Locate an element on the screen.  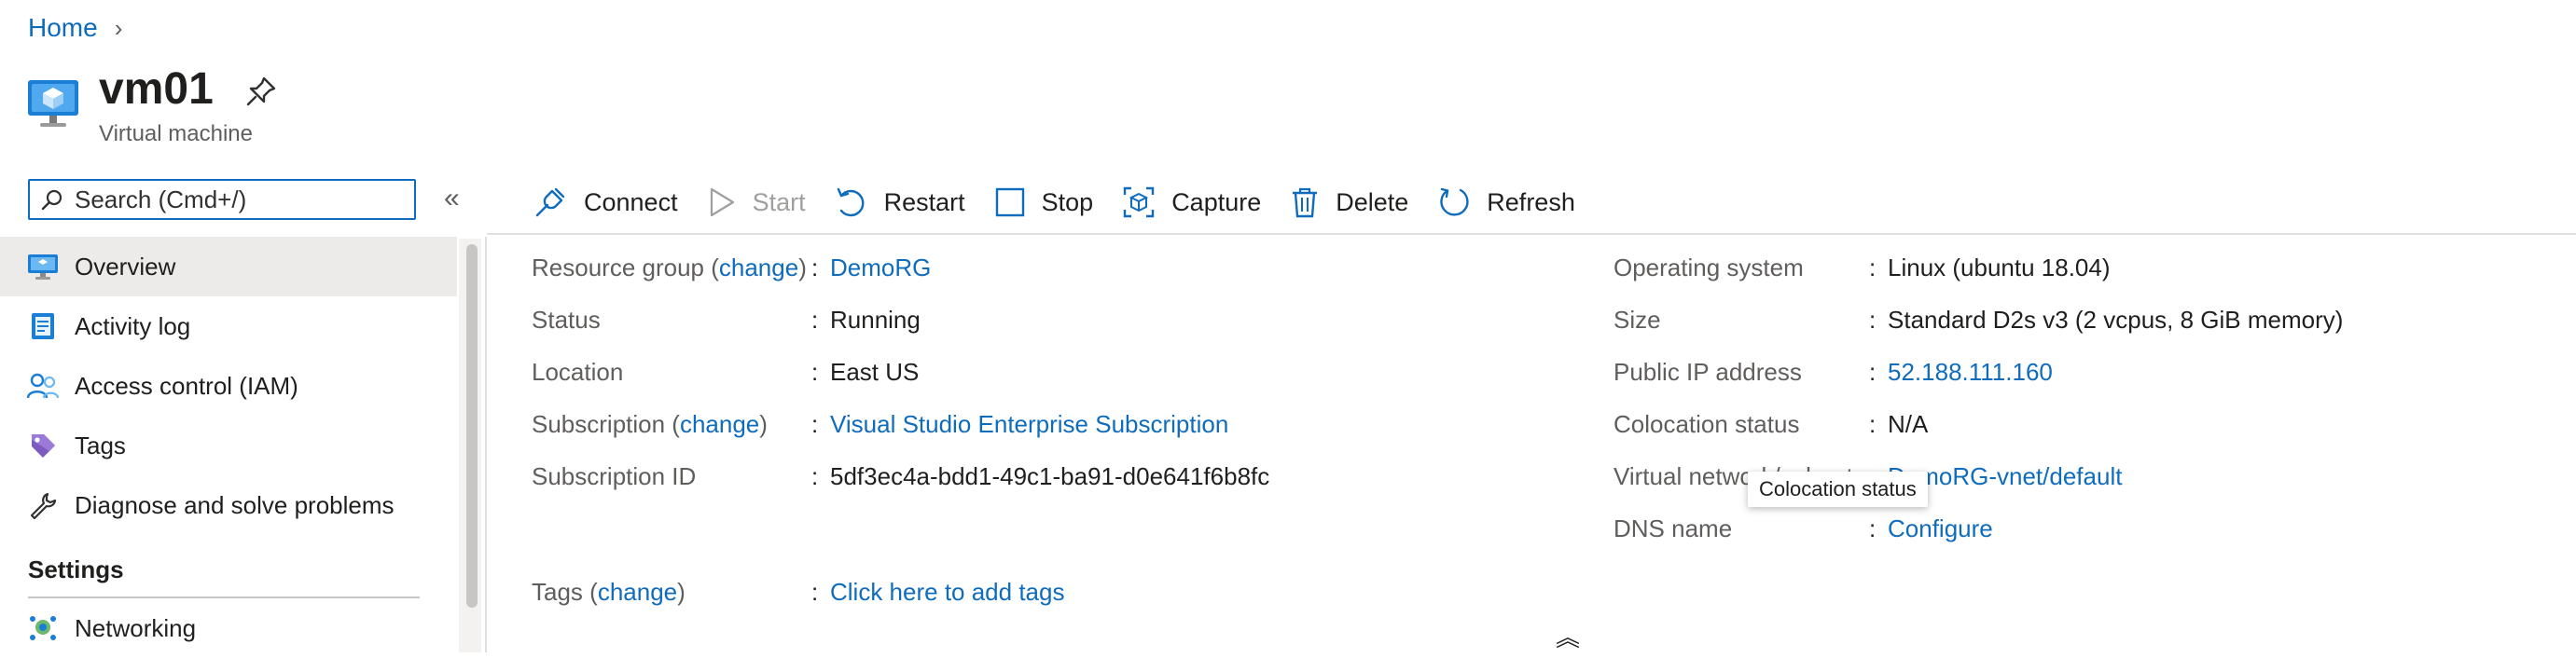
restart-label: Restart is located at coordinates (924, 202).